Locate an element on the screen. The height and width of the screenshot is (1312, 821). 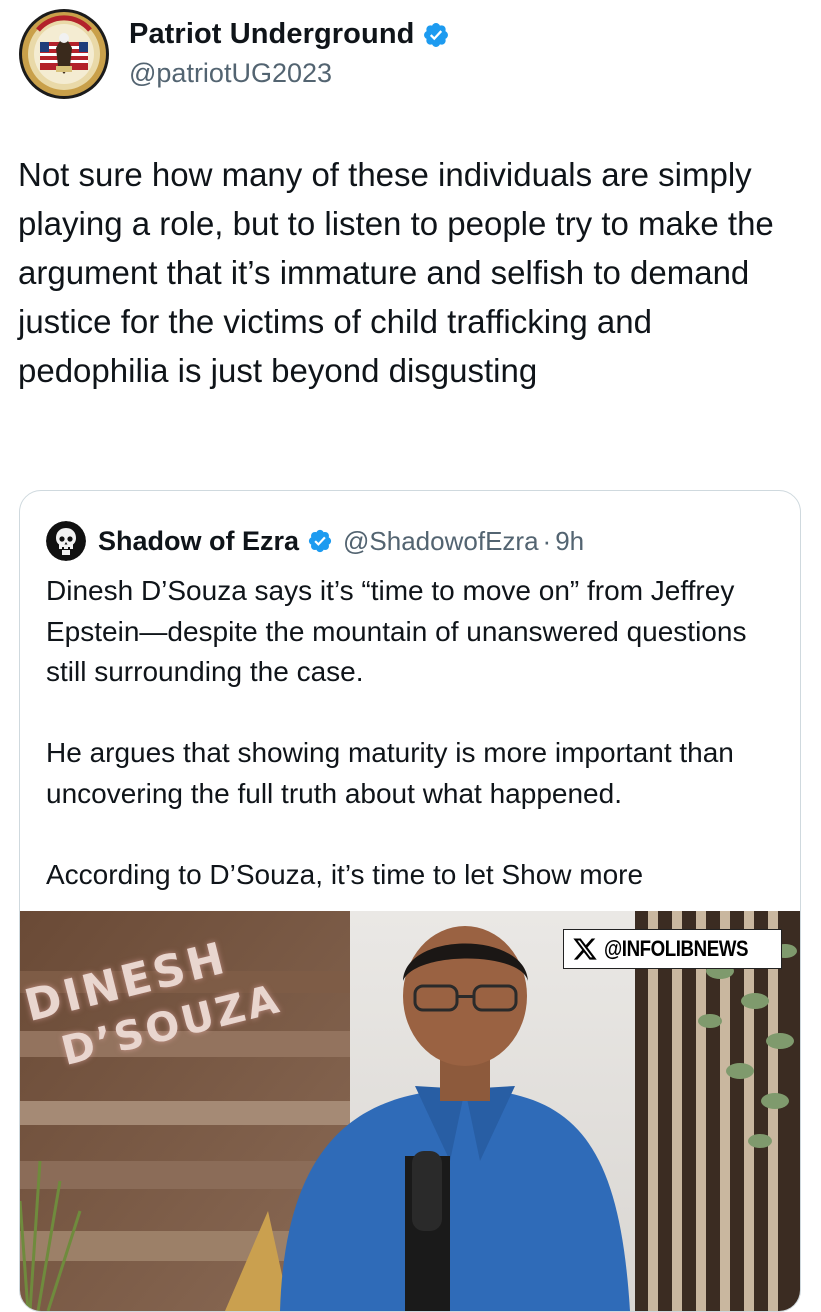
skull-icon is located at coordinates (66, 541).